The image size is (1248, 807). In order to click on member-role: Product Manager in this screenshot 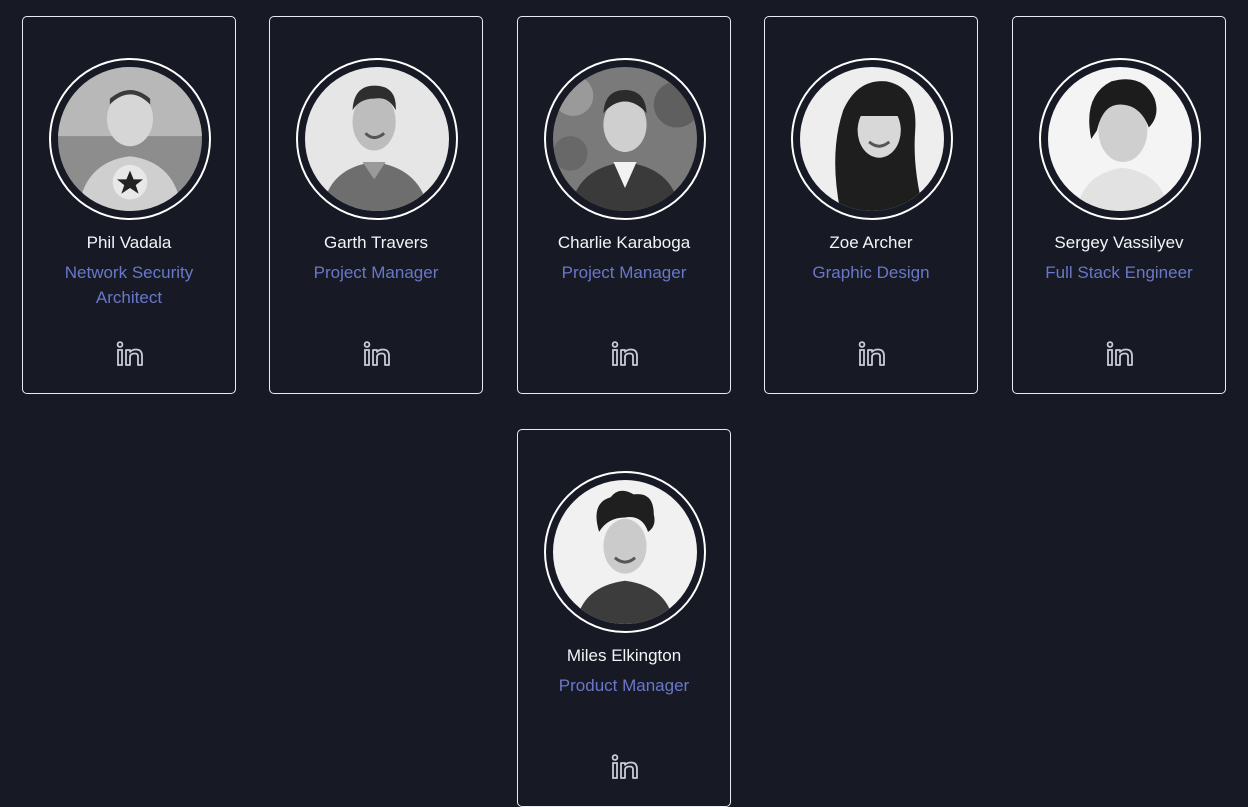, I will do `click(624, 685)`.